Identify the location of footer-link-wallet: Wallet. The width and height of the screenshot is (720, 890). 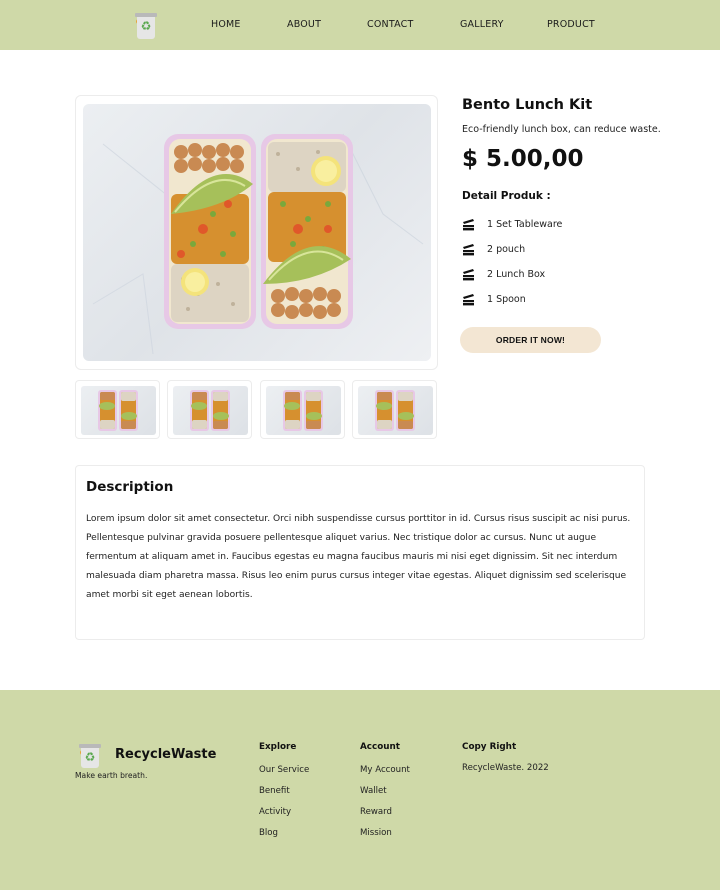
(373, 791).